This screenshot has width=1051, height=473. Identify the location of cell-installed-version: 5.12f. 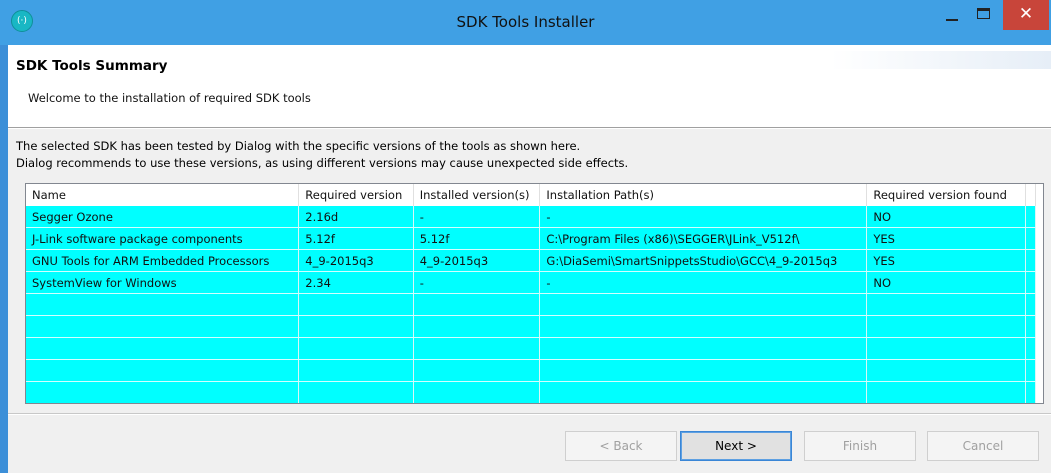
(477, 238).